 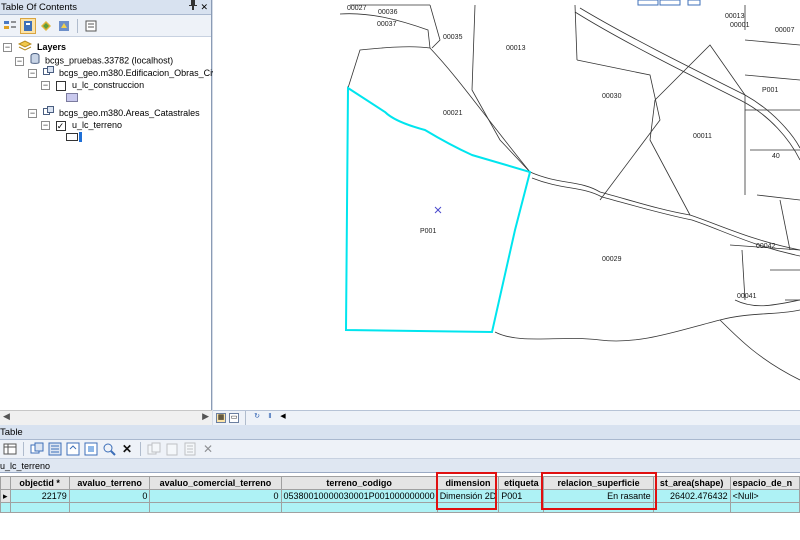 What do you see at coordinates (64, 26) in the screenshot?
I see `list-by-selection-icon` at bounding box center [64, 26].